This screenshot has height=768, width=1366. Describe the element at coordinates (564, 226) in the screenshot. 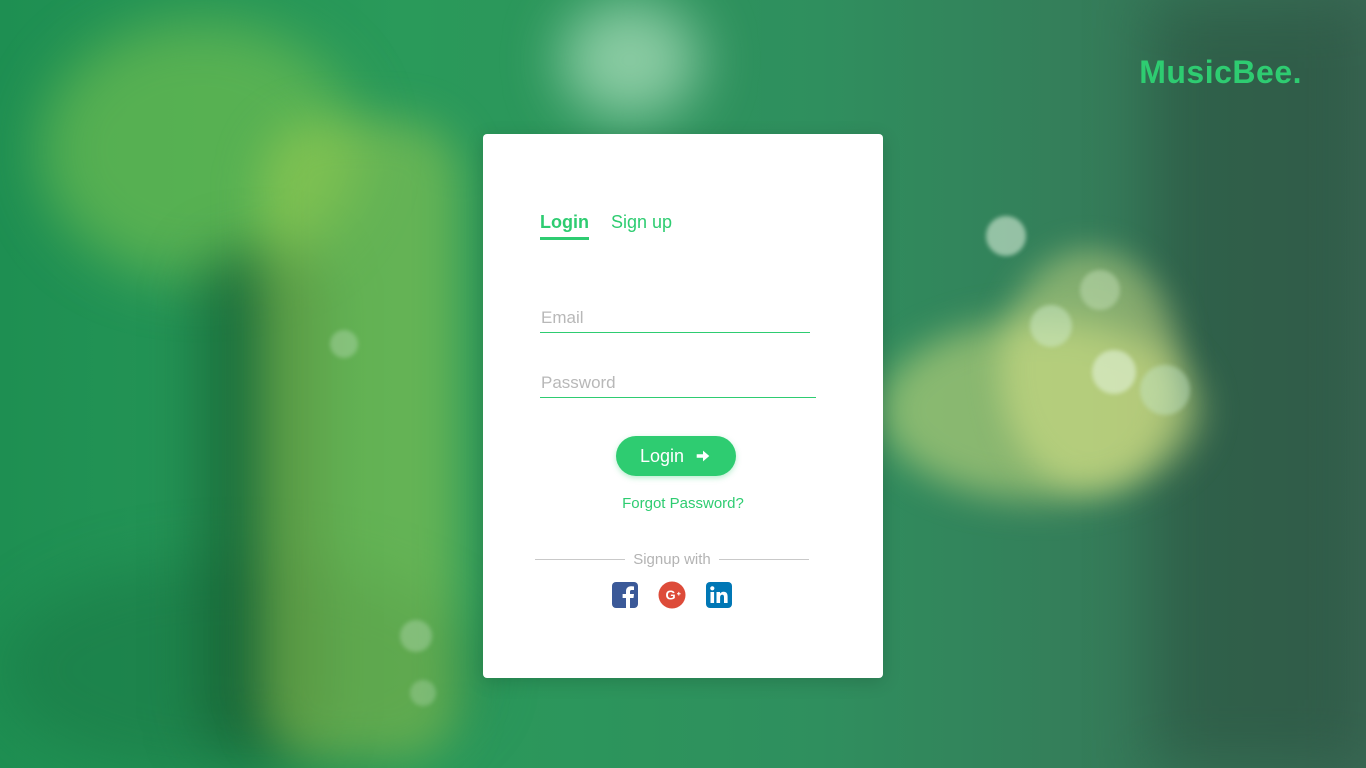

I see `tab-login: Login` at that location.